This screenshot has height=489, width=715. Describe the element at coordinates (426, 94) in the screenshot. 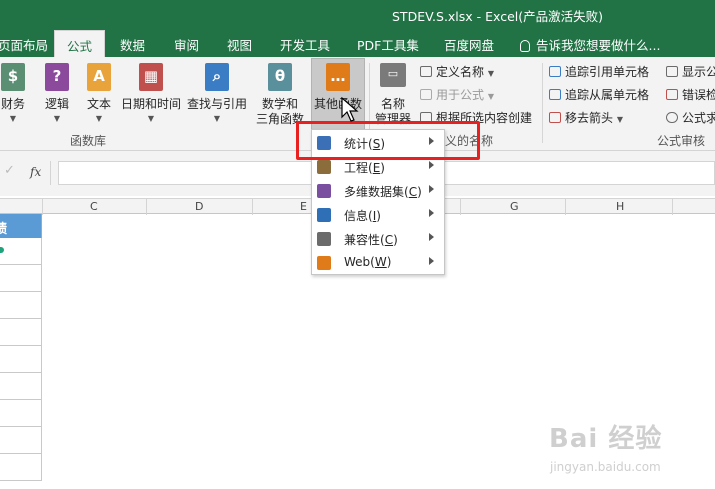

I see `formula-icon` at that location.